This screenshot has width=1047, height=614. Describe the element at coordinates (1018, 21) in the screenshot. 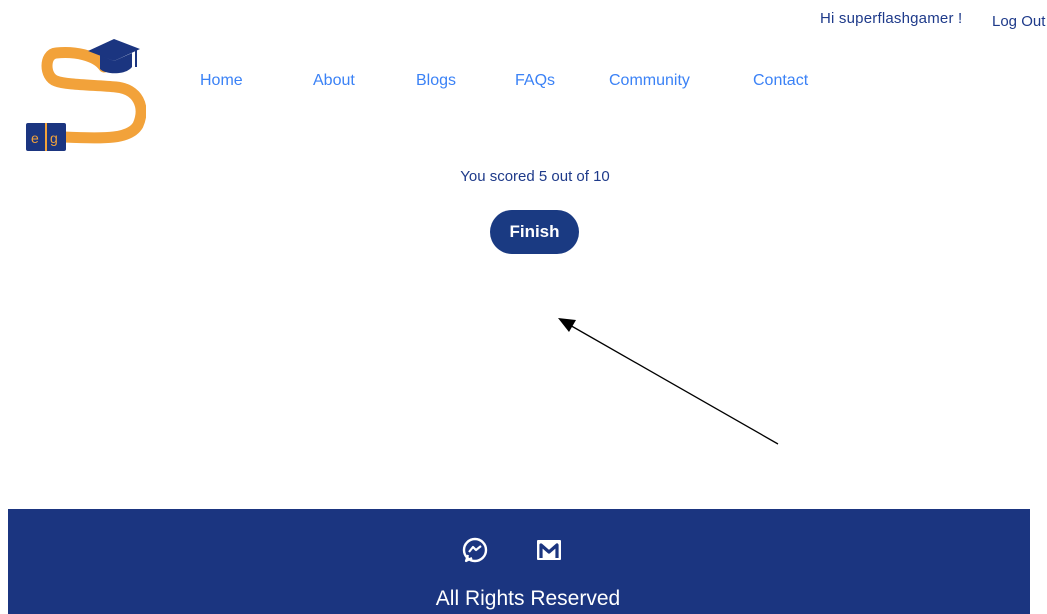

I see `logout-link: Log Out` at that location.